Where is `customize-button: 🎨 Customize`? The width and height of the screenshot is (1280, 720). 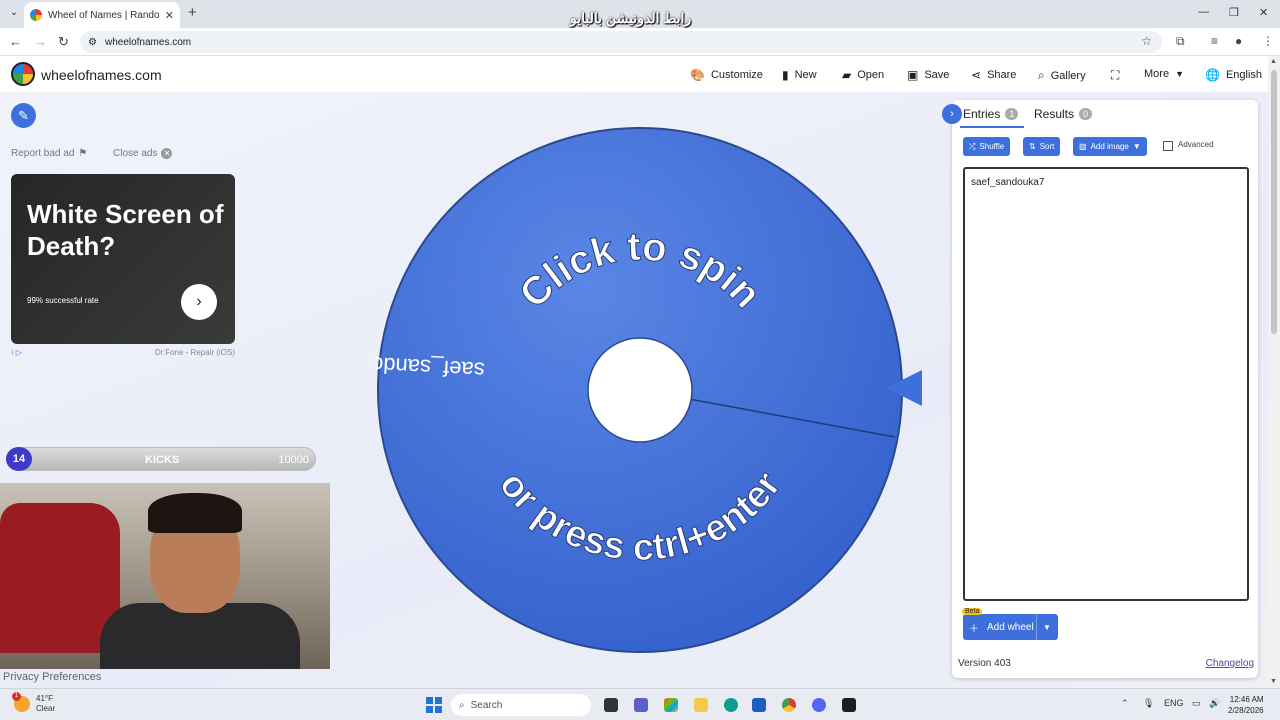 customize-button: 🎨 Customize is located at coordinates (726, 75).